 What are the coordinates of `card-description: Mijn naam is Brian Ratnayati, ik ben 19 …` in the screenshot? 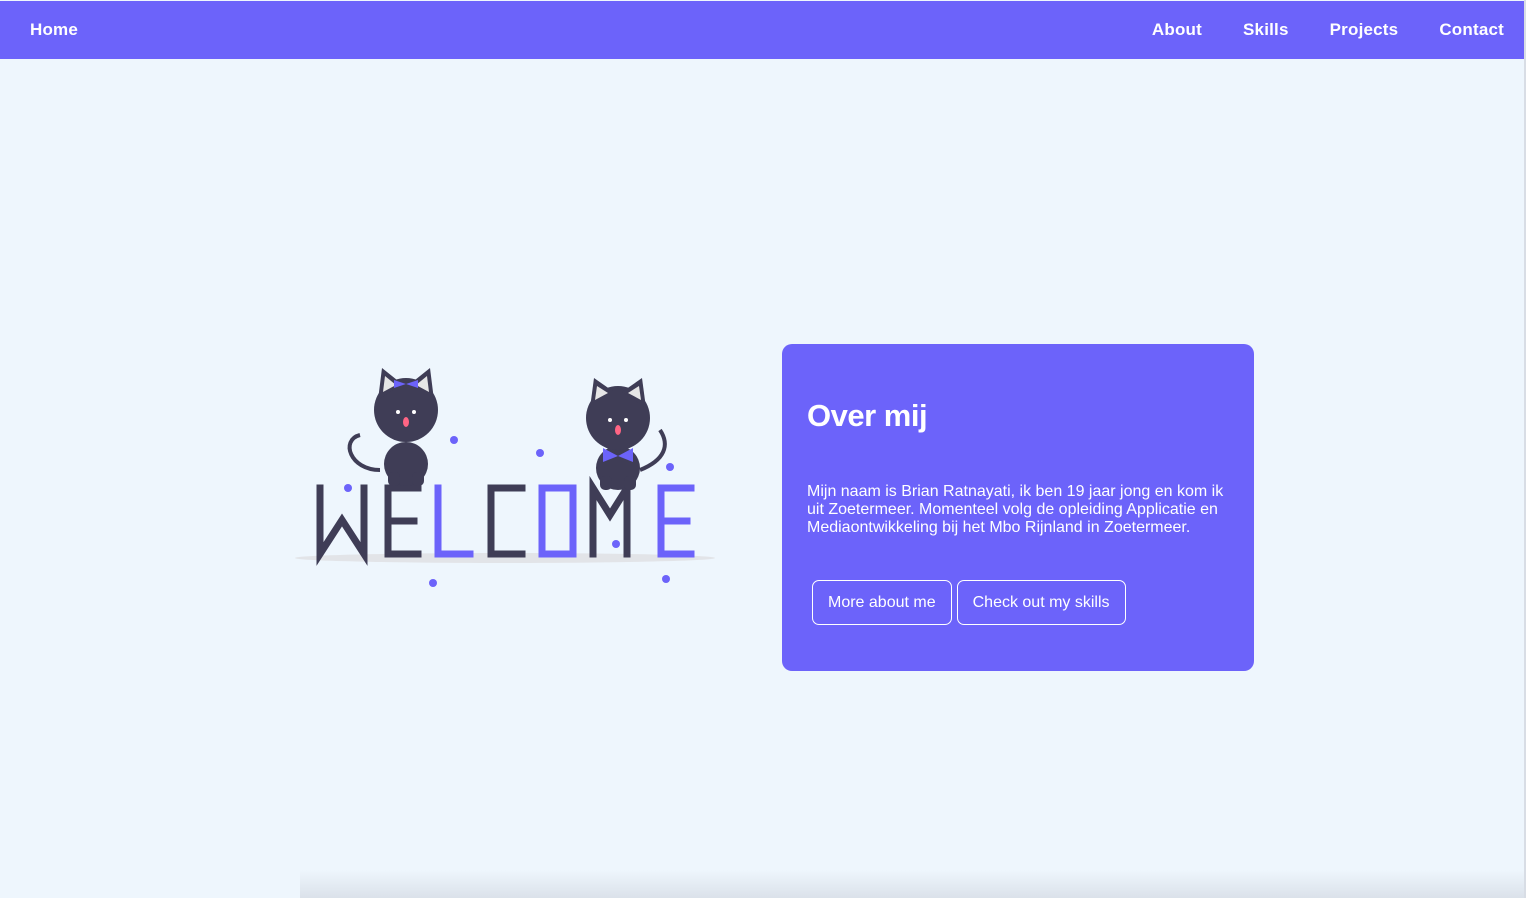 It's located at (1015, 509).